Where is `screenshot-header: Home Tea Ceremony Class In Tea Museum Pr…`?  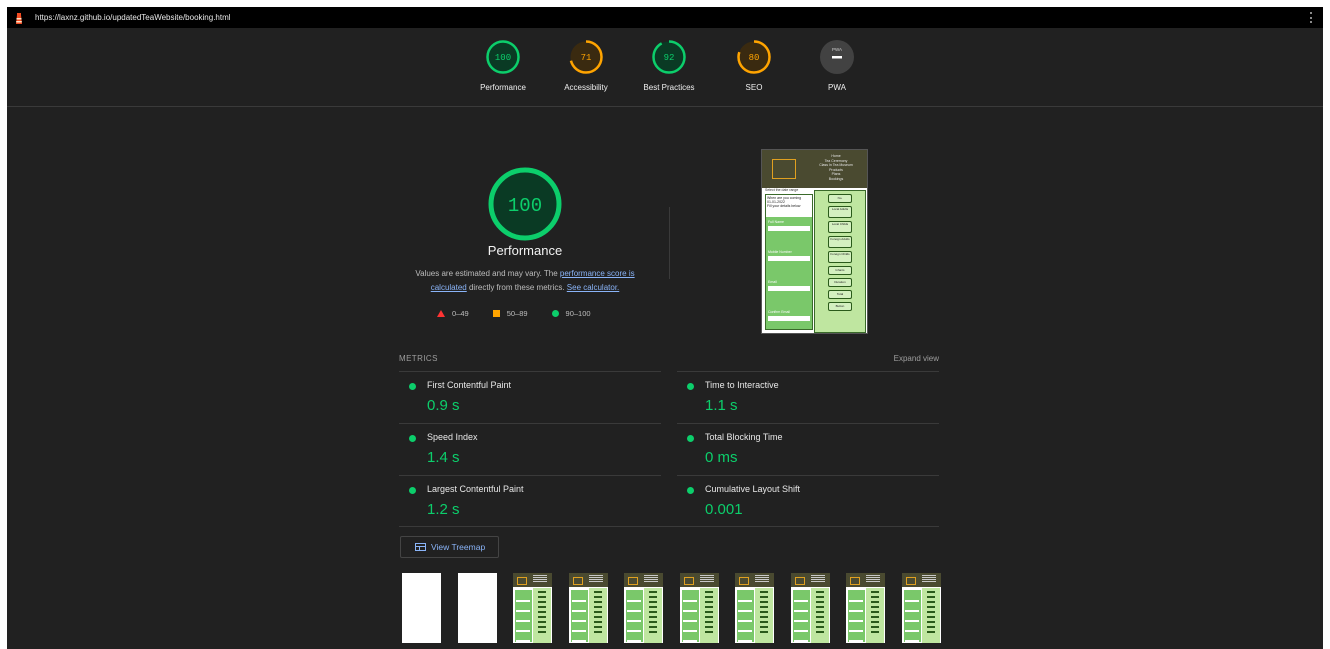 screenshot-header: Home Tea Ceremony Class In Tea Museum Pr… is located at coordinates (814, 169).